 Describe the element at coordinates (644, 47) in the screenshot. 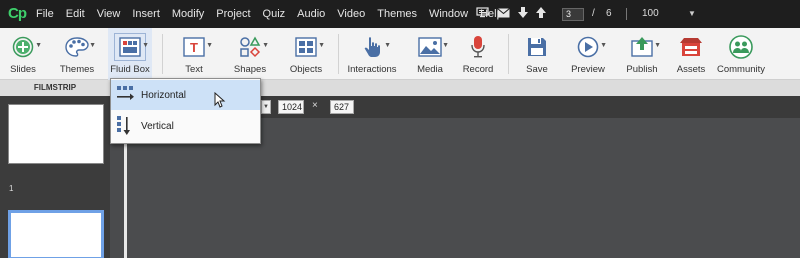

I see `publish-icon: ▼` at that location.